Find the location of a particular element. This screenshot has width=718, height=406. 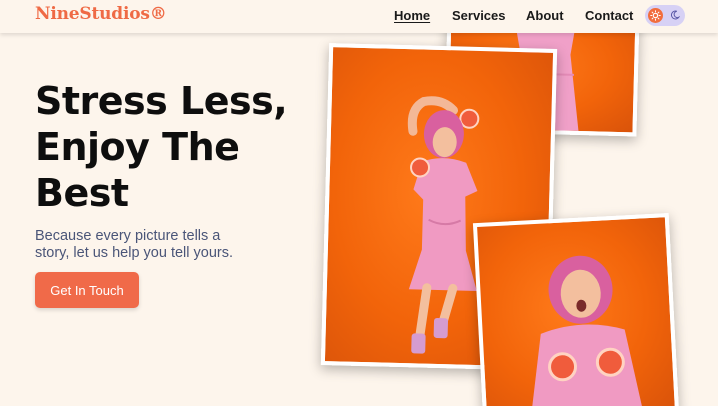

hero-title: Stress Less, Enjoy The Best is located at coordinates (185, 147).